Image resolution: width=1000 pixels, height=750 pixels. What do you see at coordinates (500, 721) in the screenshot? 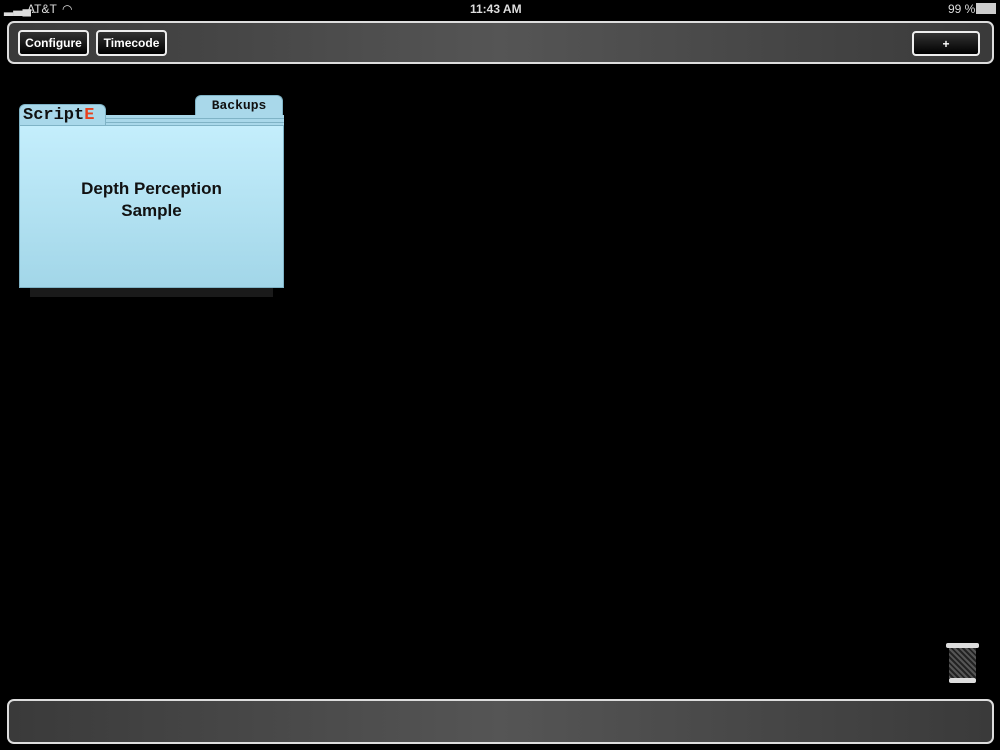
I see `bottom-toolbar` at bounding box center [500, 721].